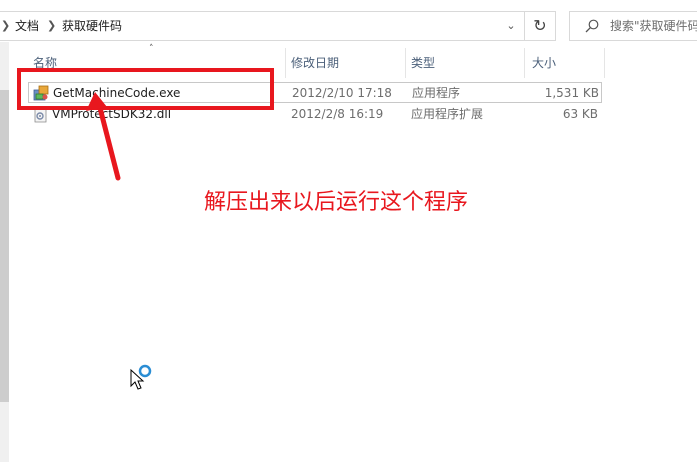 Image resolution: width=697 pixels, height=462 pixels. Describe the element at coordinates (141, 377) in the screenshot. I see `busy-cursor-icon` at that location.